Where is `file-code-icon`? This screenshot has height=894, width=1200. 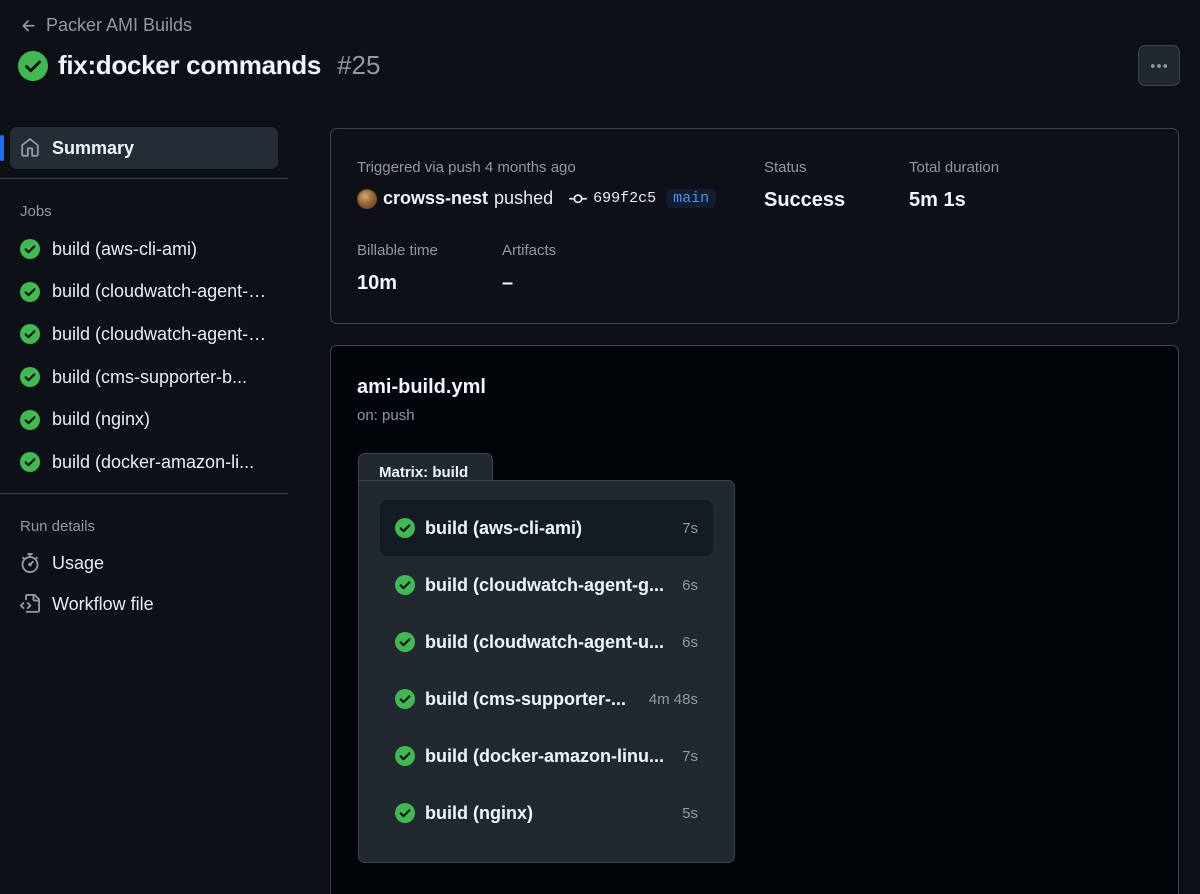
file-code-icon is located at coordinates (30, 603).